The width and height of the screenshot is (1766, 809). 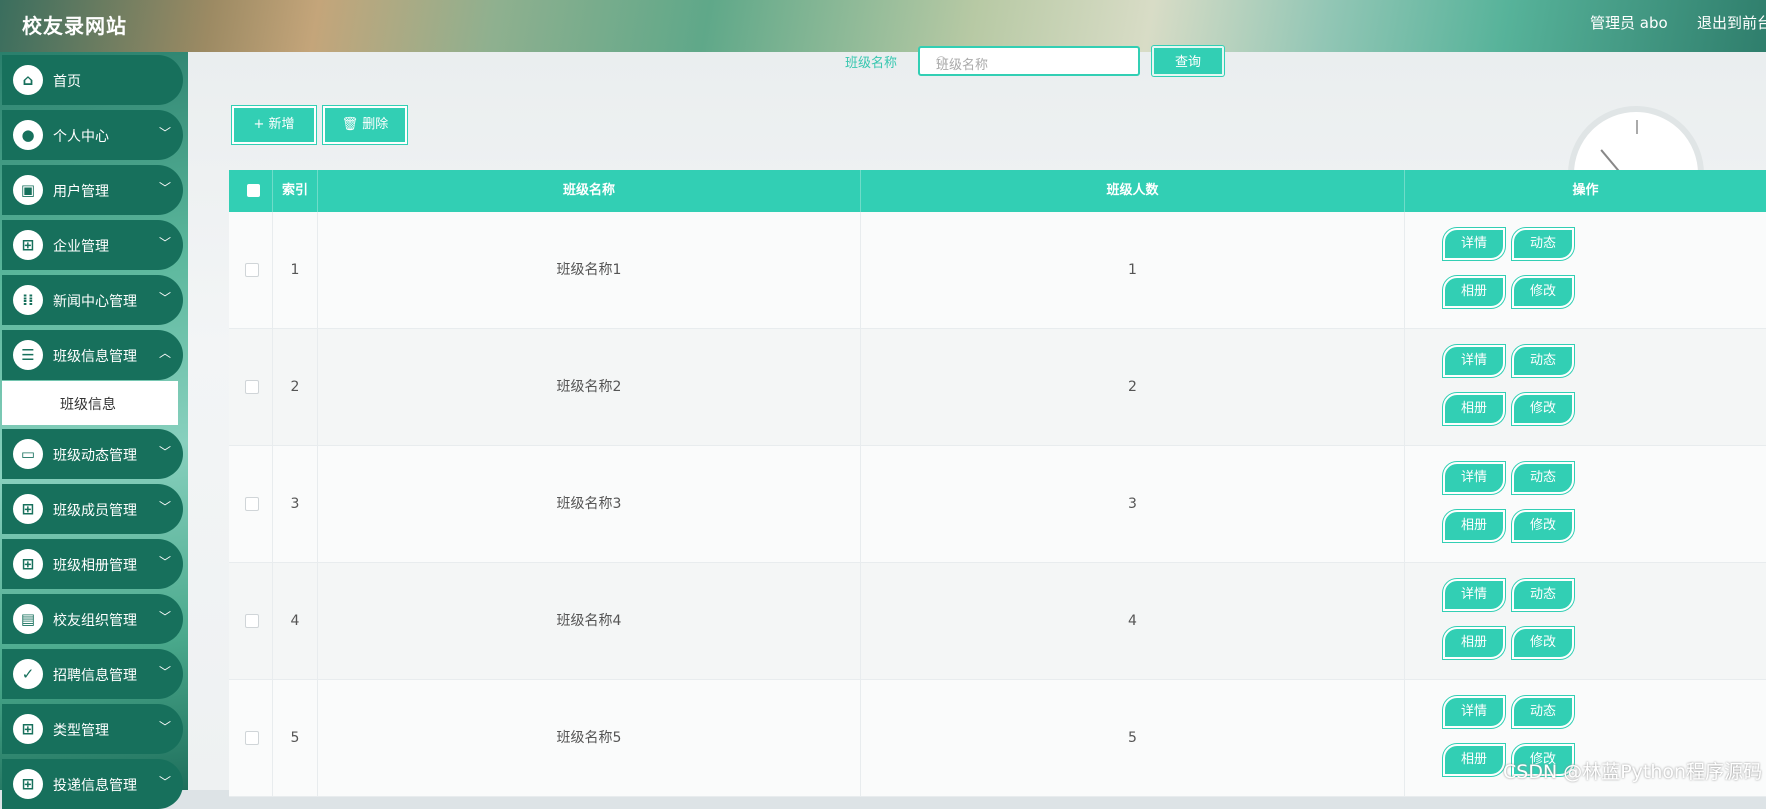 I want to click on cell-class-count: 5, so click(x=1133, y=738).